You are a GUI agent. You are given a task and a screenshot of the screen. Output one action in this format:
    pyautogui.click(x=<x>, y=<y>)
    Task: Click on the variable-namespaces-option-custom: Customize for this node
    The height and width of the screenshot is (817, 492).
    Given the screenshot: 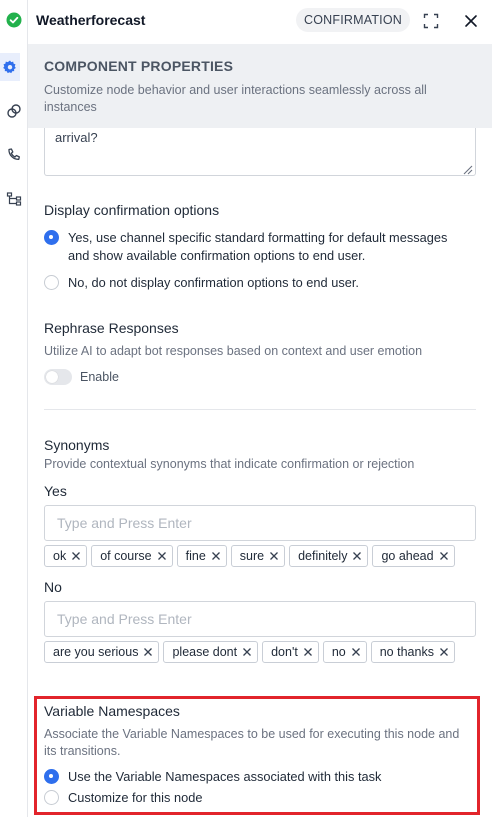 What is the action you would take?
    pyautogui.click(x=123, y=798)
    